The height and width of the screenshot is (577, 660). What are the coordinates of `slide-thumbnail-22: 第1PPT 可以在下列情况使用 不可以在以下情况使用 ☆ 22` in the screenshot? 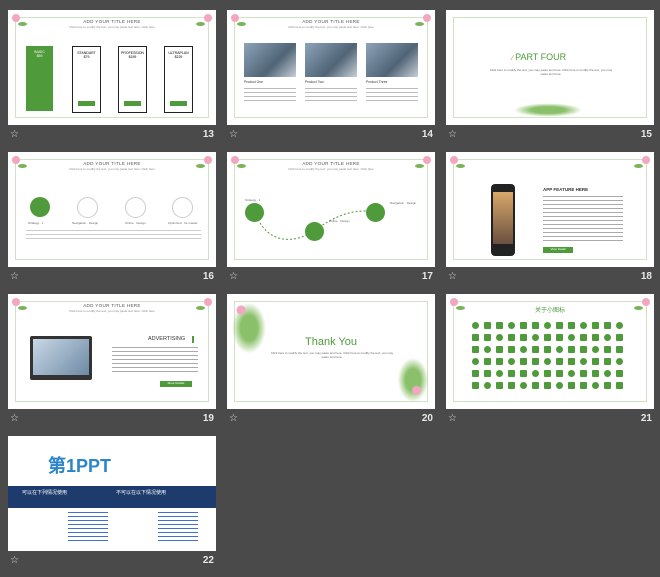 It's located at (112, 503).